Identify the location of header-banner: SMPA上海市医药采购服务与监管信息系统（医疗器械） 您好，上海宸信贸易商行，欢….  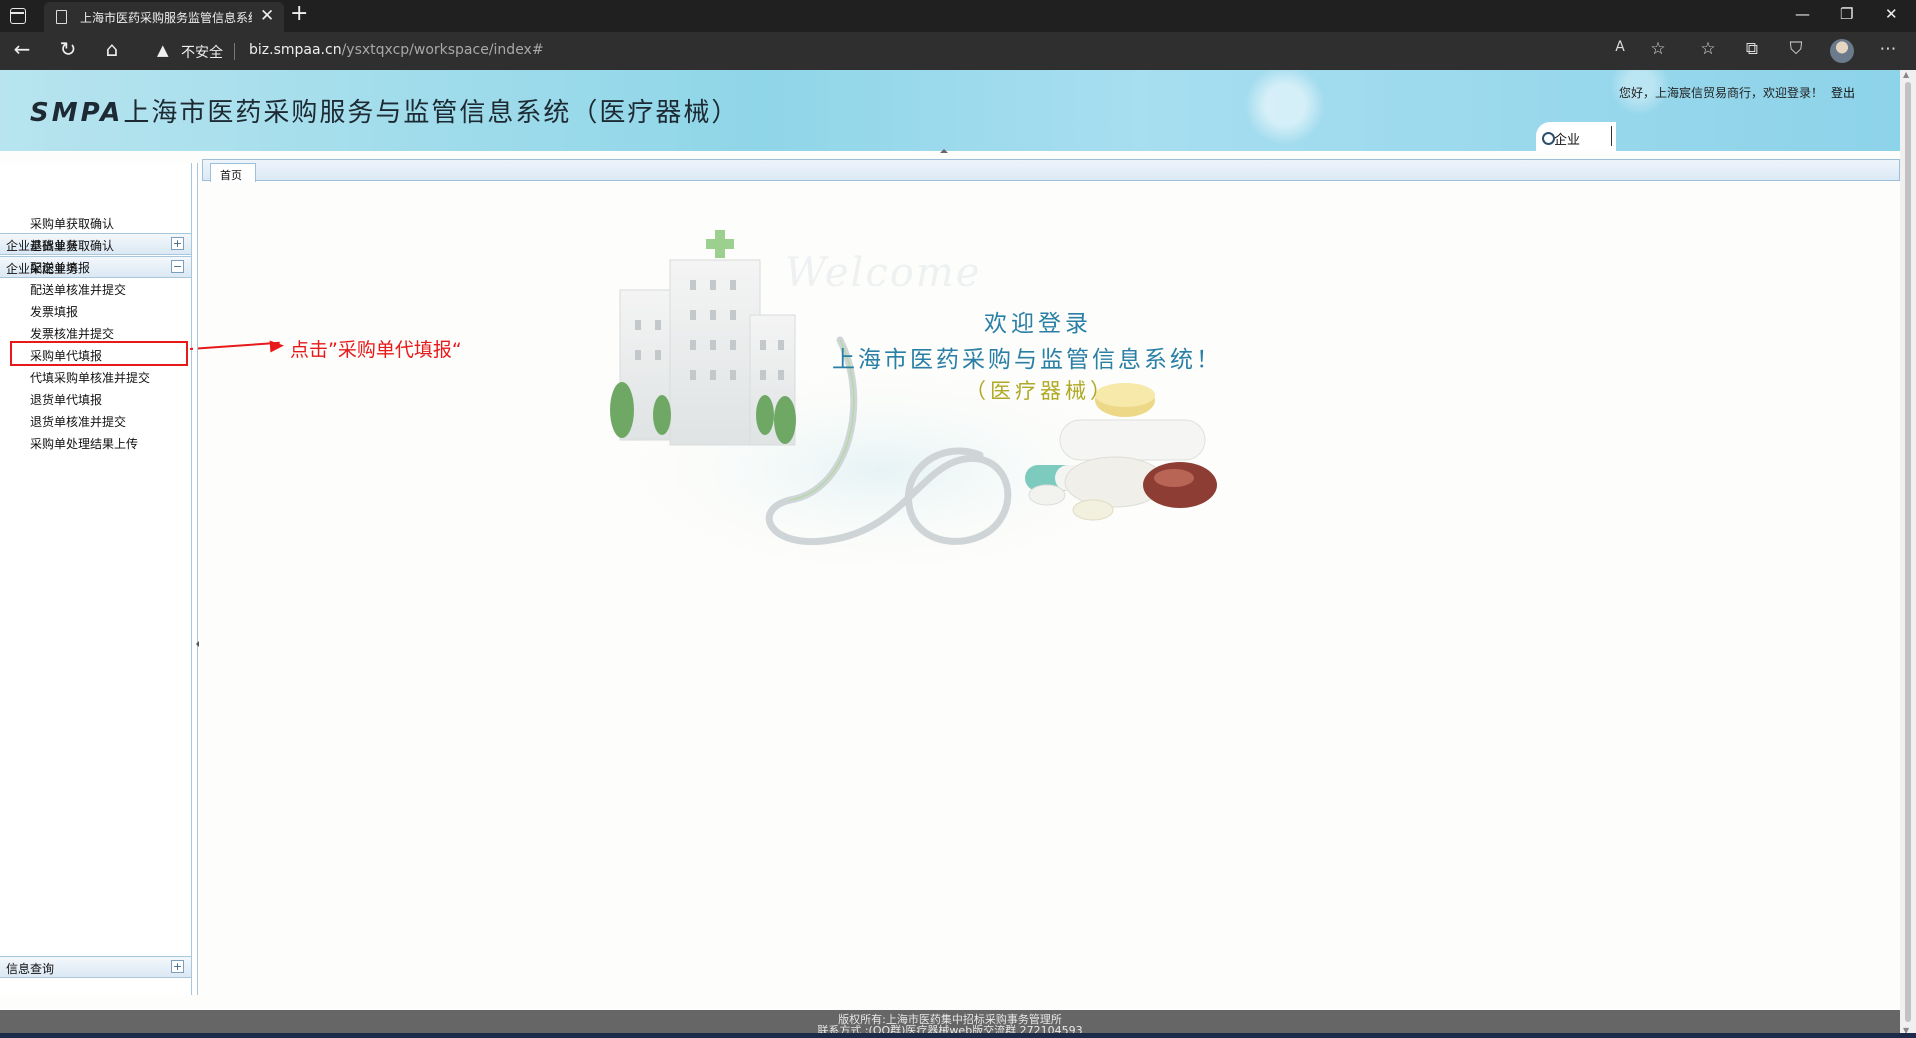
(950, 111).